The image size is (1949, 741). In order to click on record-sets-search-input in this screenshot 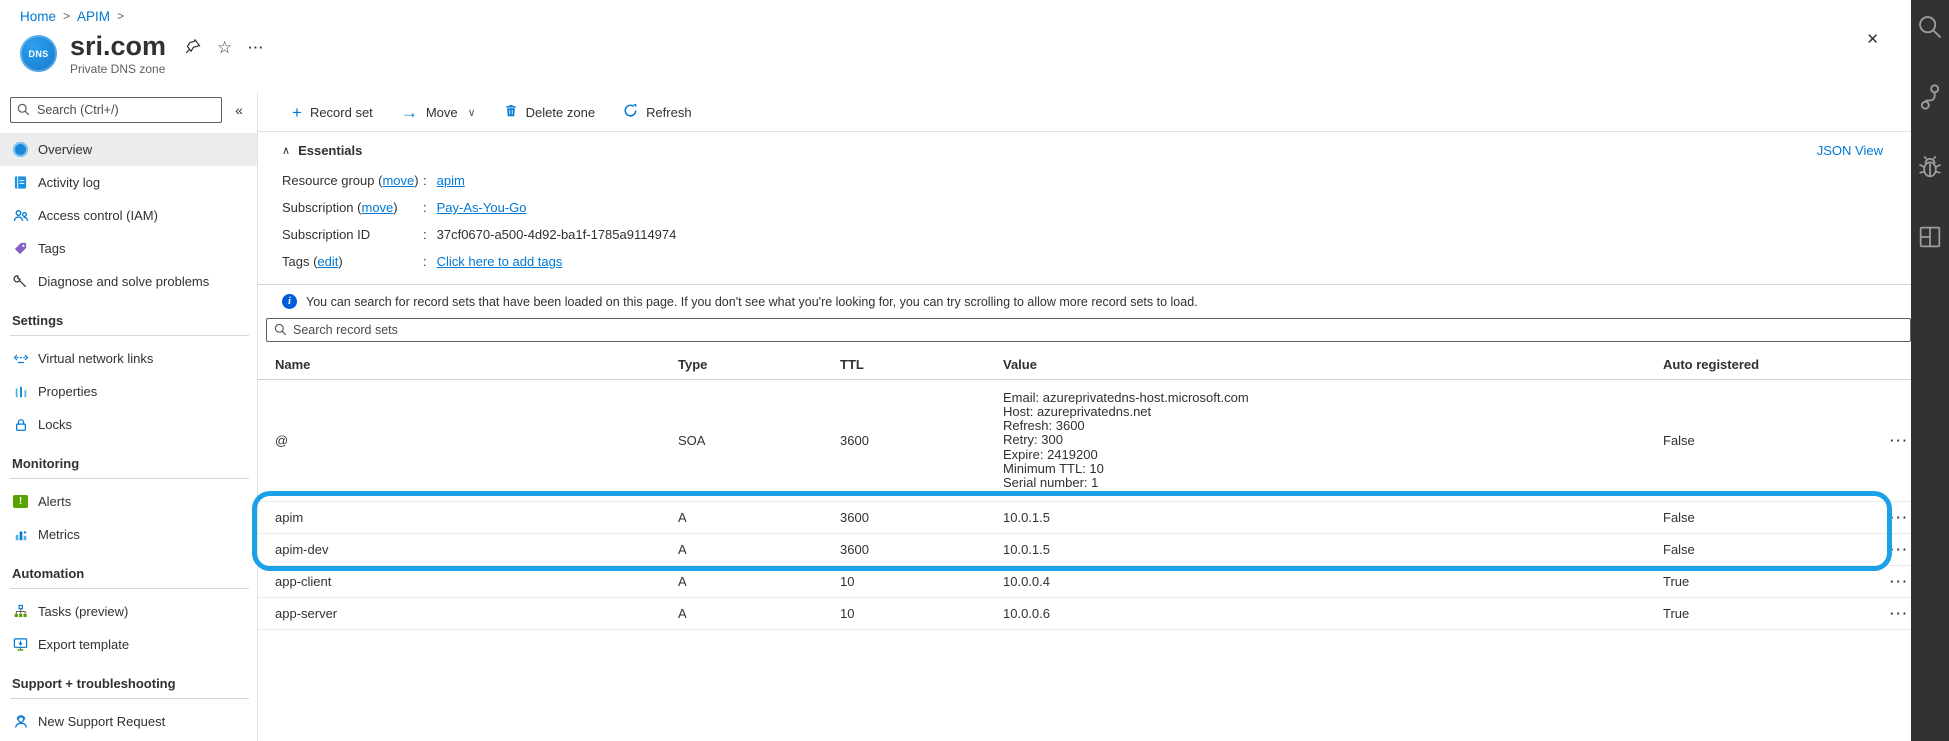, I will do `click(1088, 330)`.